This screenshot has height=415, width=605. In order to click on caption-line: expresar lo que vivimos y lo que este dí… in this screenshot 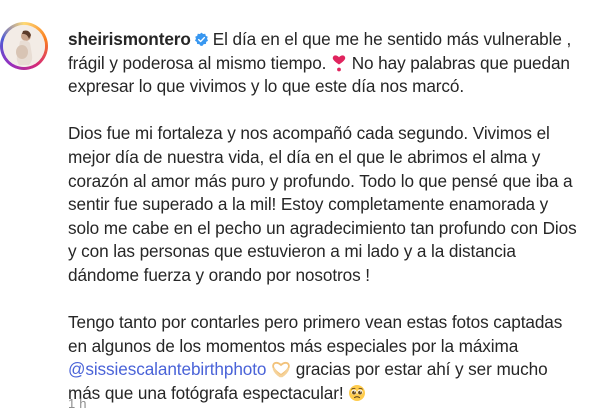, I will do `click(333, 87)`.